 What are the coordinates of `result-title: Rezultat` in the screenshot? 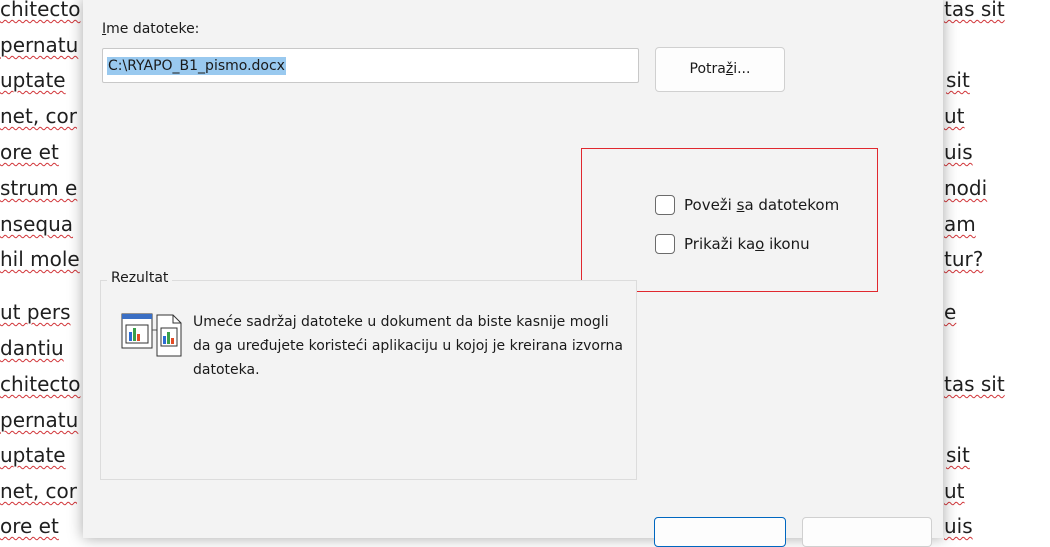 It's located at (140, 278).